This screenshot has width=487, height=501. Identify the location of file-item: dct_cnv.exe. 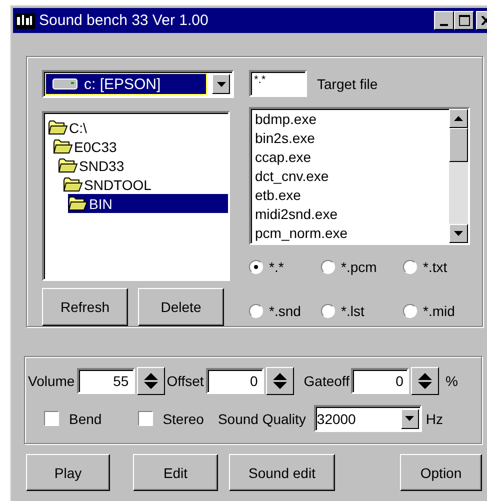
(350, 176).